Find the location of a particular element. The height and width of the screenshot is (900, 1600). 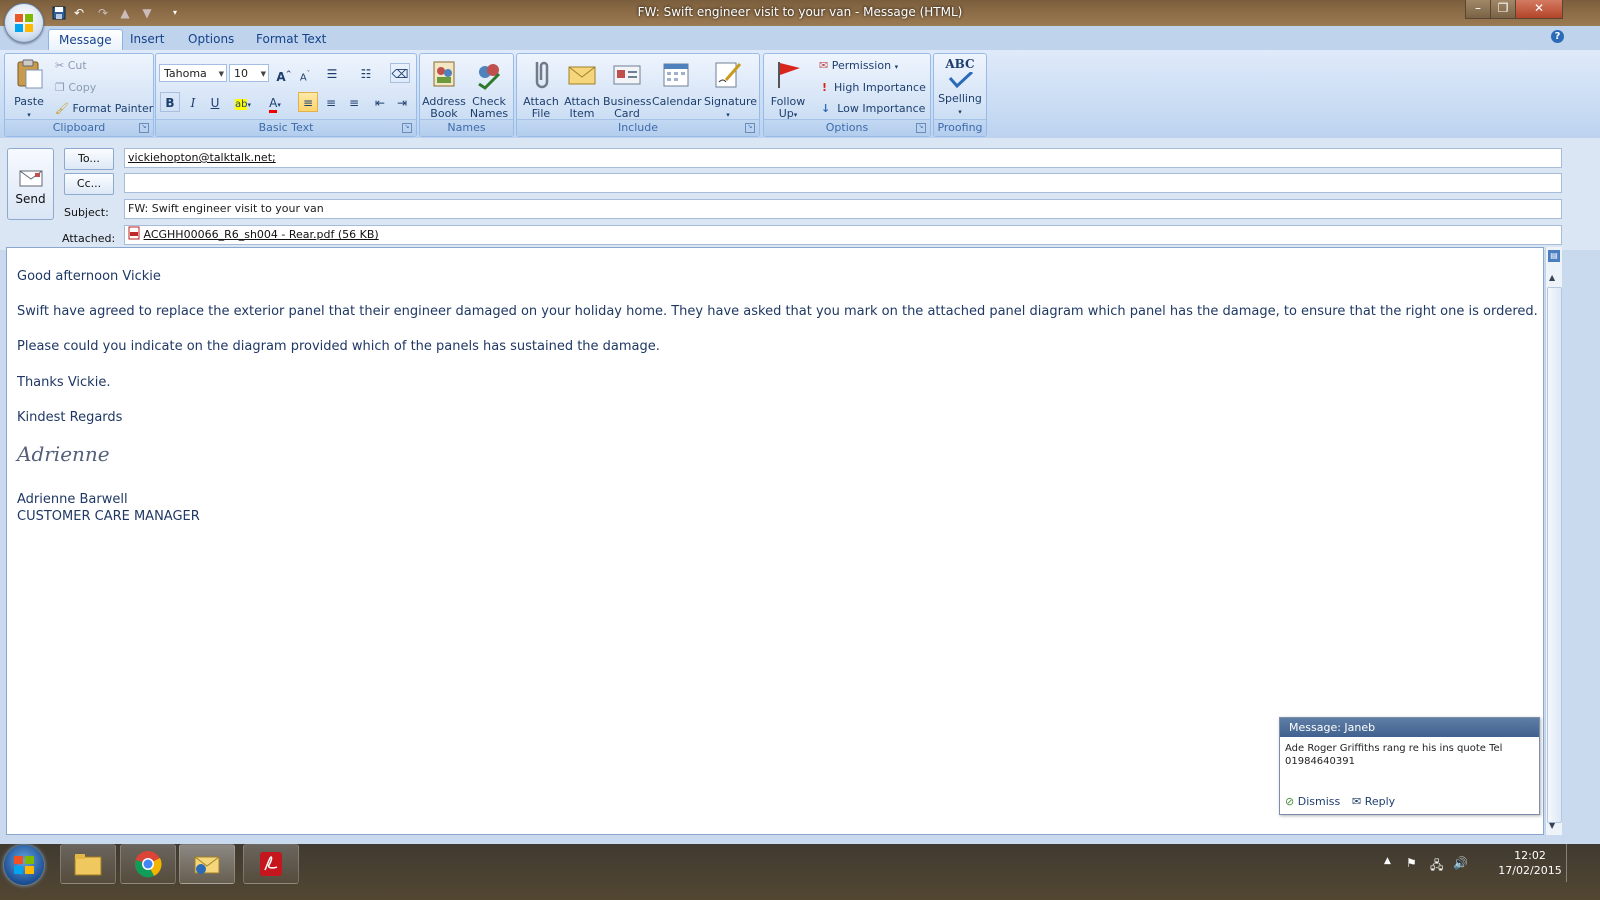

system-clock: 12:02 17/02/2015 is located at coordinates (1530, 863).